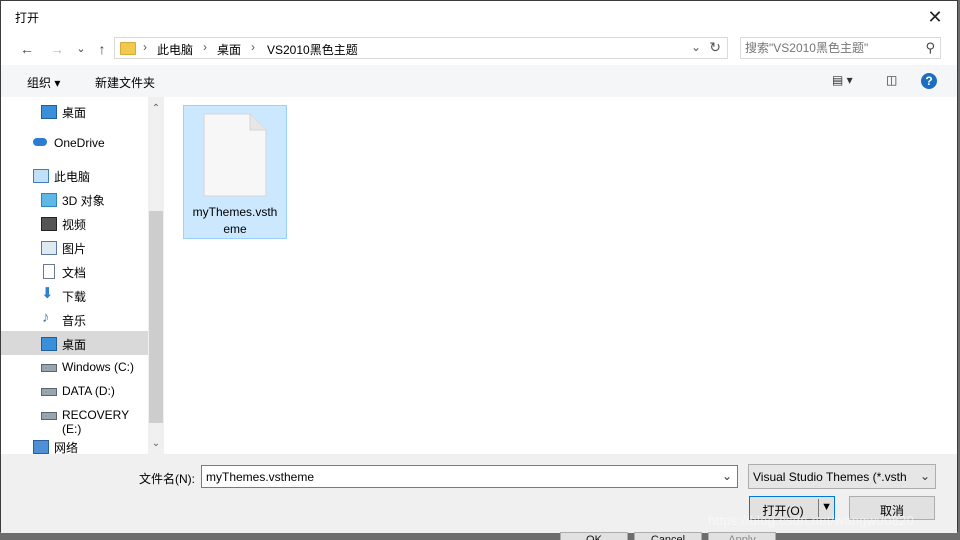  Describe the element at coordinates (421, 48) in the screenshot. I see `address-bar: › 此电脑 › 桌面 › VS2010黑色主题 ⌄ ↻` at that location.